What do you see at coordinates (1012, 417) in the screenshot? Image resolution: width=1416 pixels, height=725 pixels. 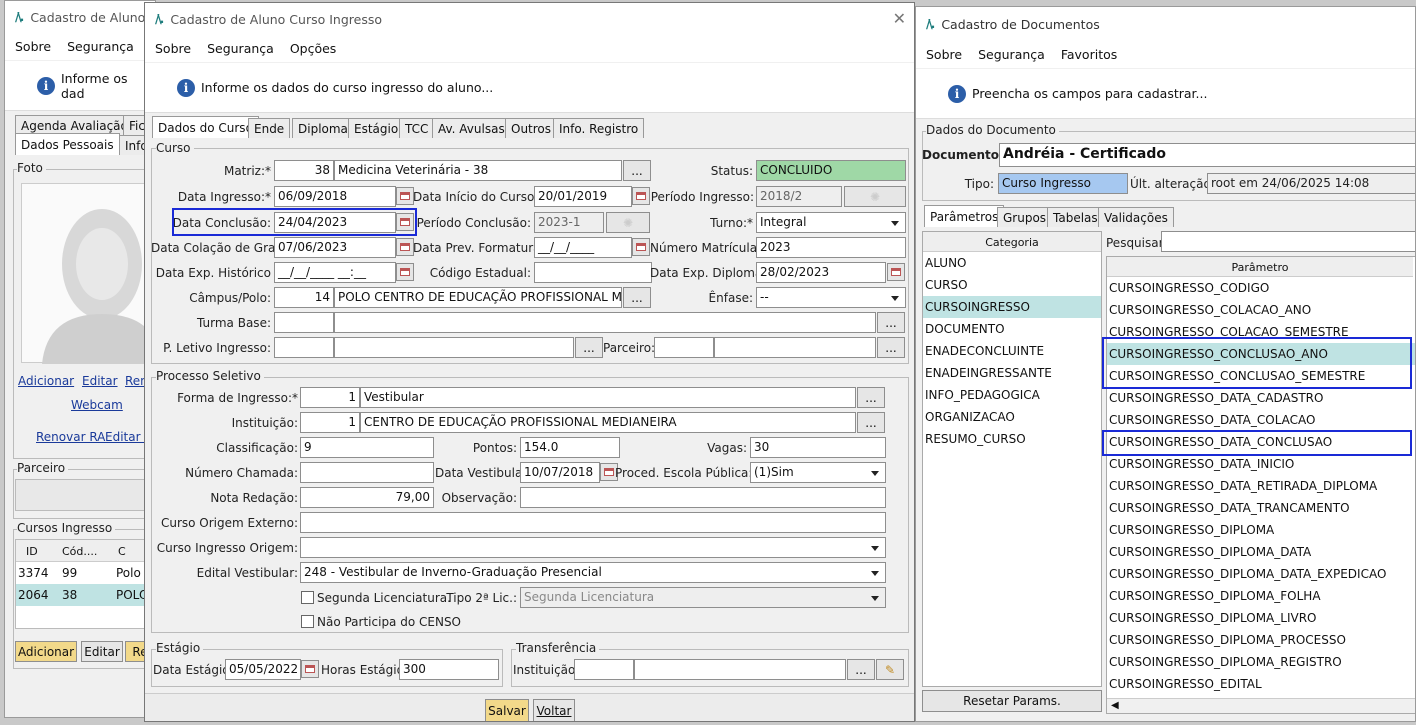 I see `list-item: ORGANIZACAO` at bounding box center [1012, 417].